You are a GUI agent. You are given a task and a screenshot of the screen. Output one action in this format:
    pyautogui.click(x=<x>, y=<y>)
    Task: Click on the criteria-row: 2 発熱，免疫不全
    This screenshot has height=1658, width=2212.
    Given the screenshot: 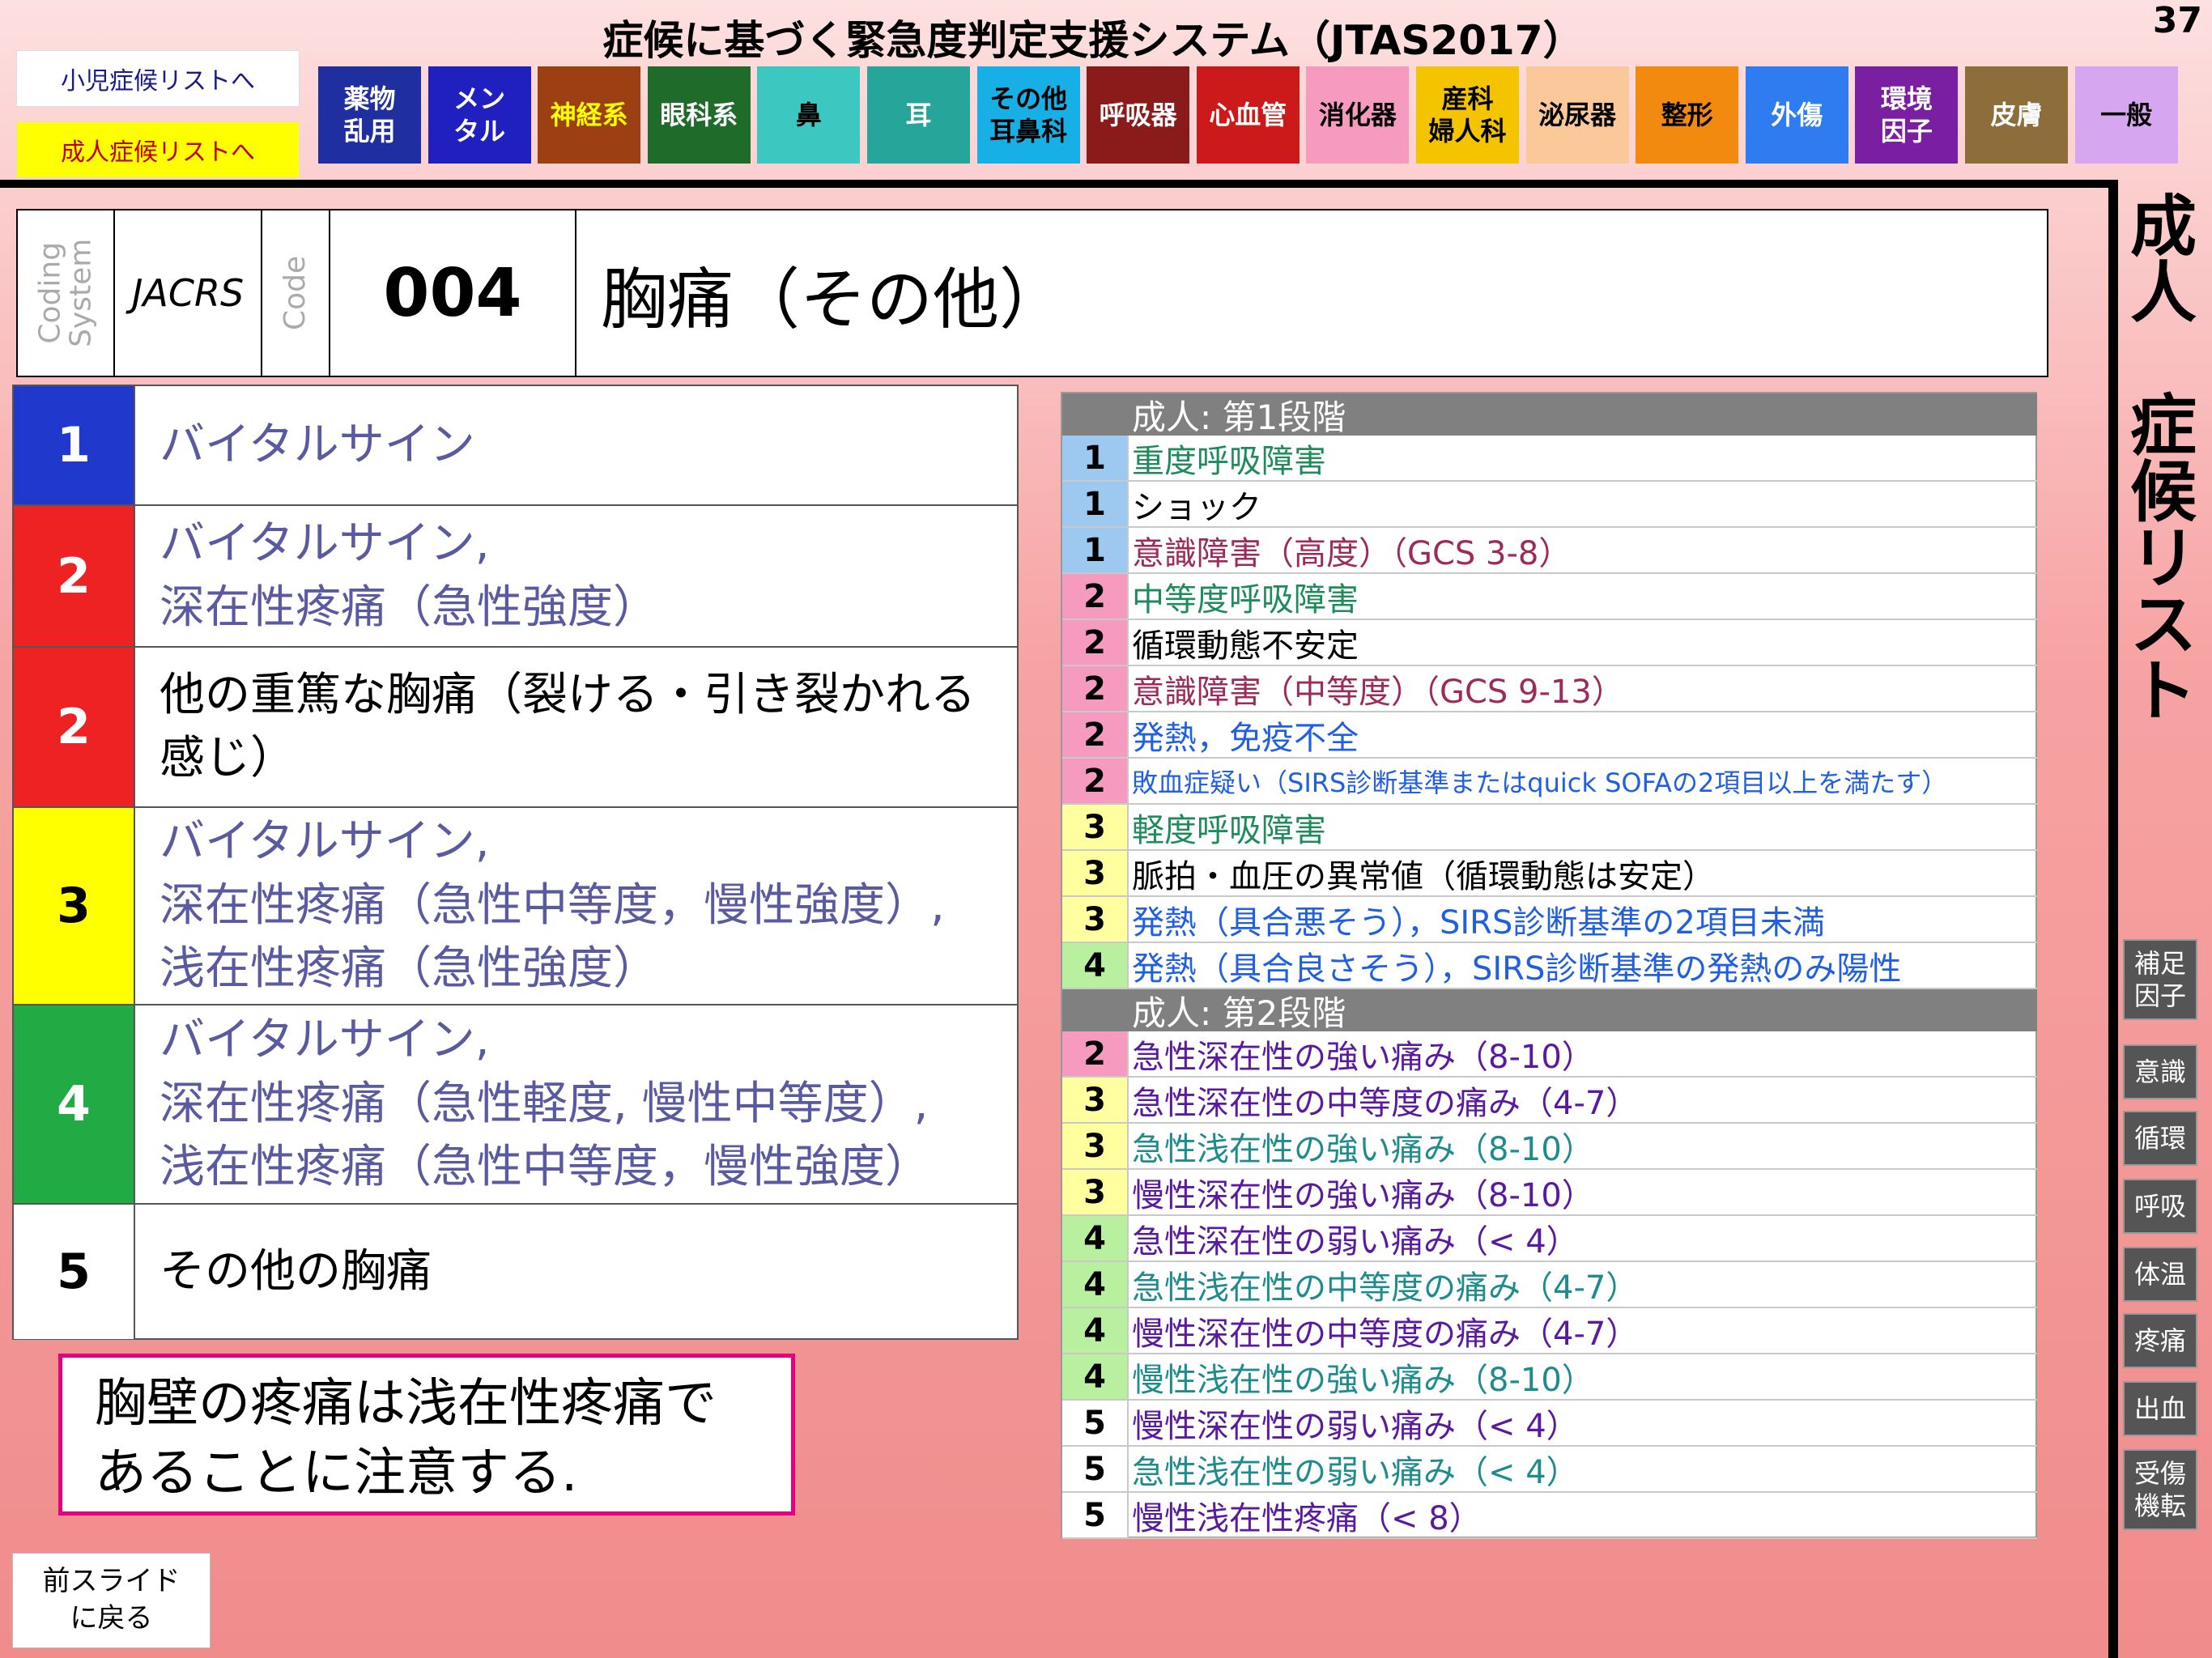 What is the action you would take?
    pyautogui.click(x=1549, y=735)
    